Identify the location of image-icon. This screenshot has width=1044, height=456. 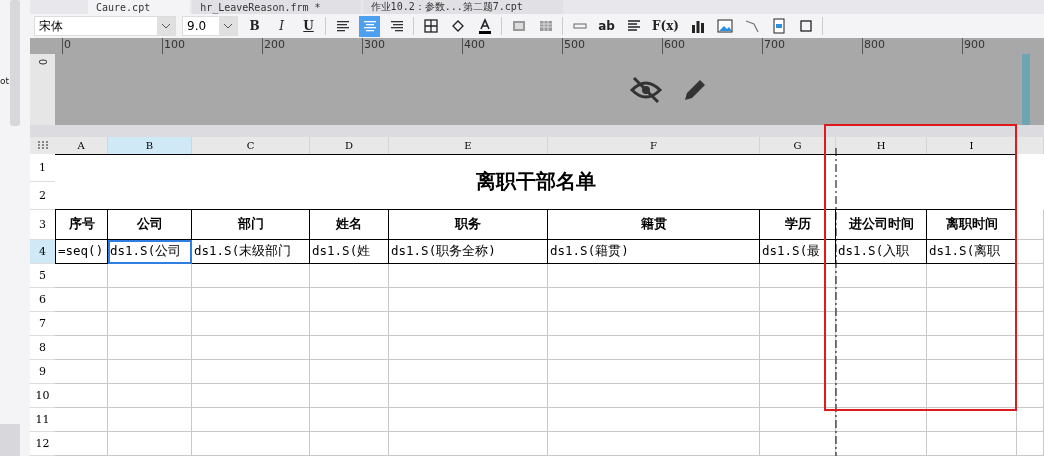
(724, 26).